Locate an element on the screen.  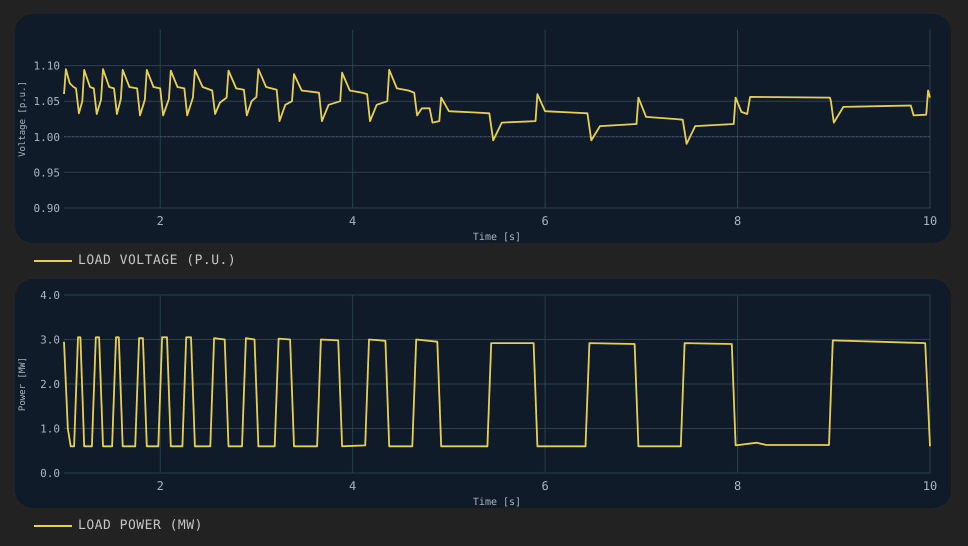
axis-title: Power [MW] is located at coordinates (23, 384).